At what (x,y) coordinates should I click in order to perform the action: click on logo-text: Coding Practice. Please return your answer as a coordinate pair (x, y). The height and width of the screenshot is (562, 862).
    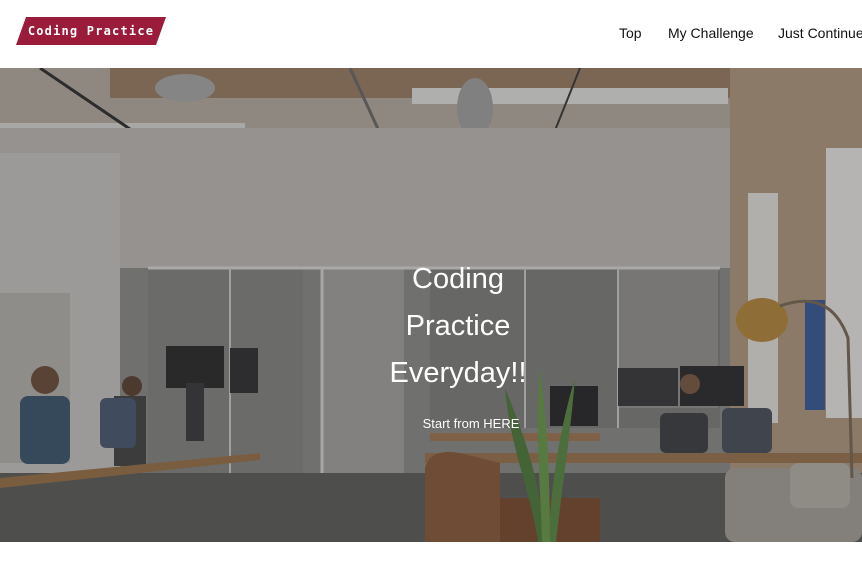
    Looking at the image, I should click on (91, 31).